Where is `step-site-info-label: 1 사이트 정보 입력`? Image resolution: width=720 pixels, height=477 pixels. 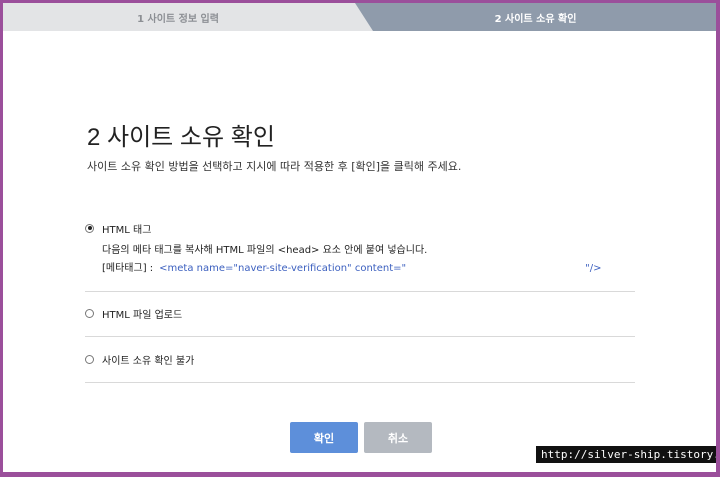
step-site-info-label: 1 사이트 정보 입력 is located at coordinates (178, 19).